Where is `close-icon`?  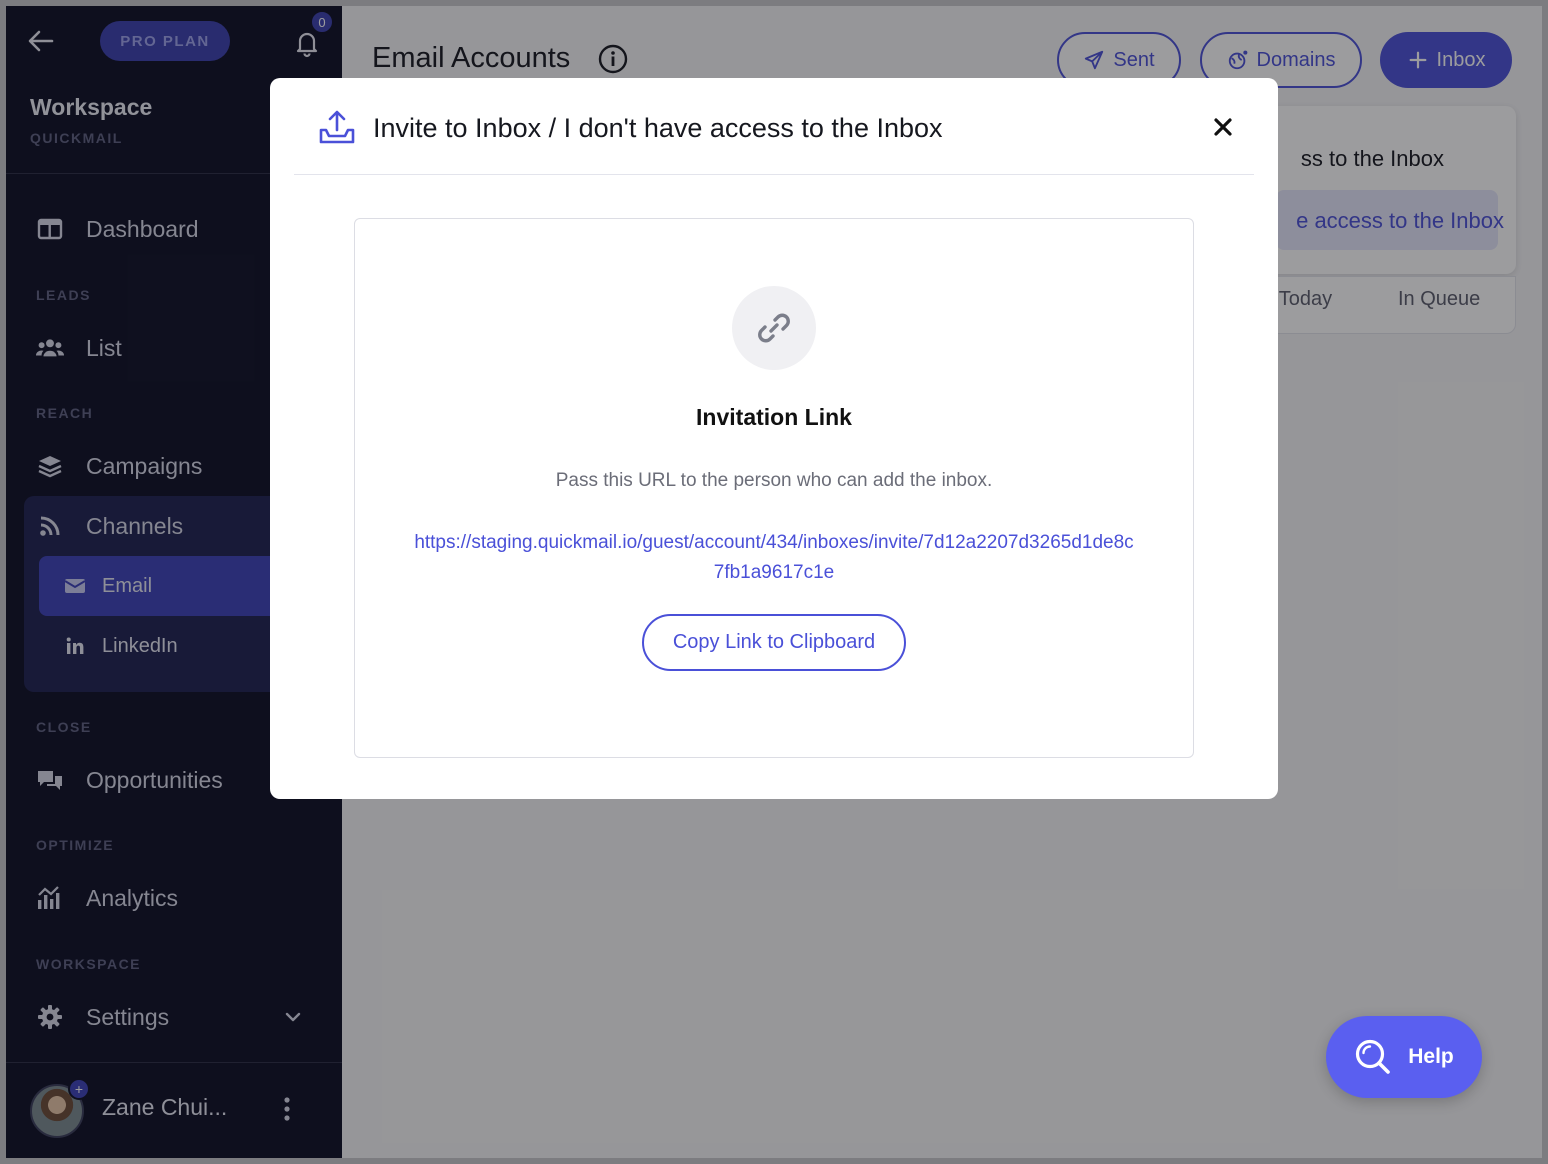
close-icon is located at coordinates (1223, 127).